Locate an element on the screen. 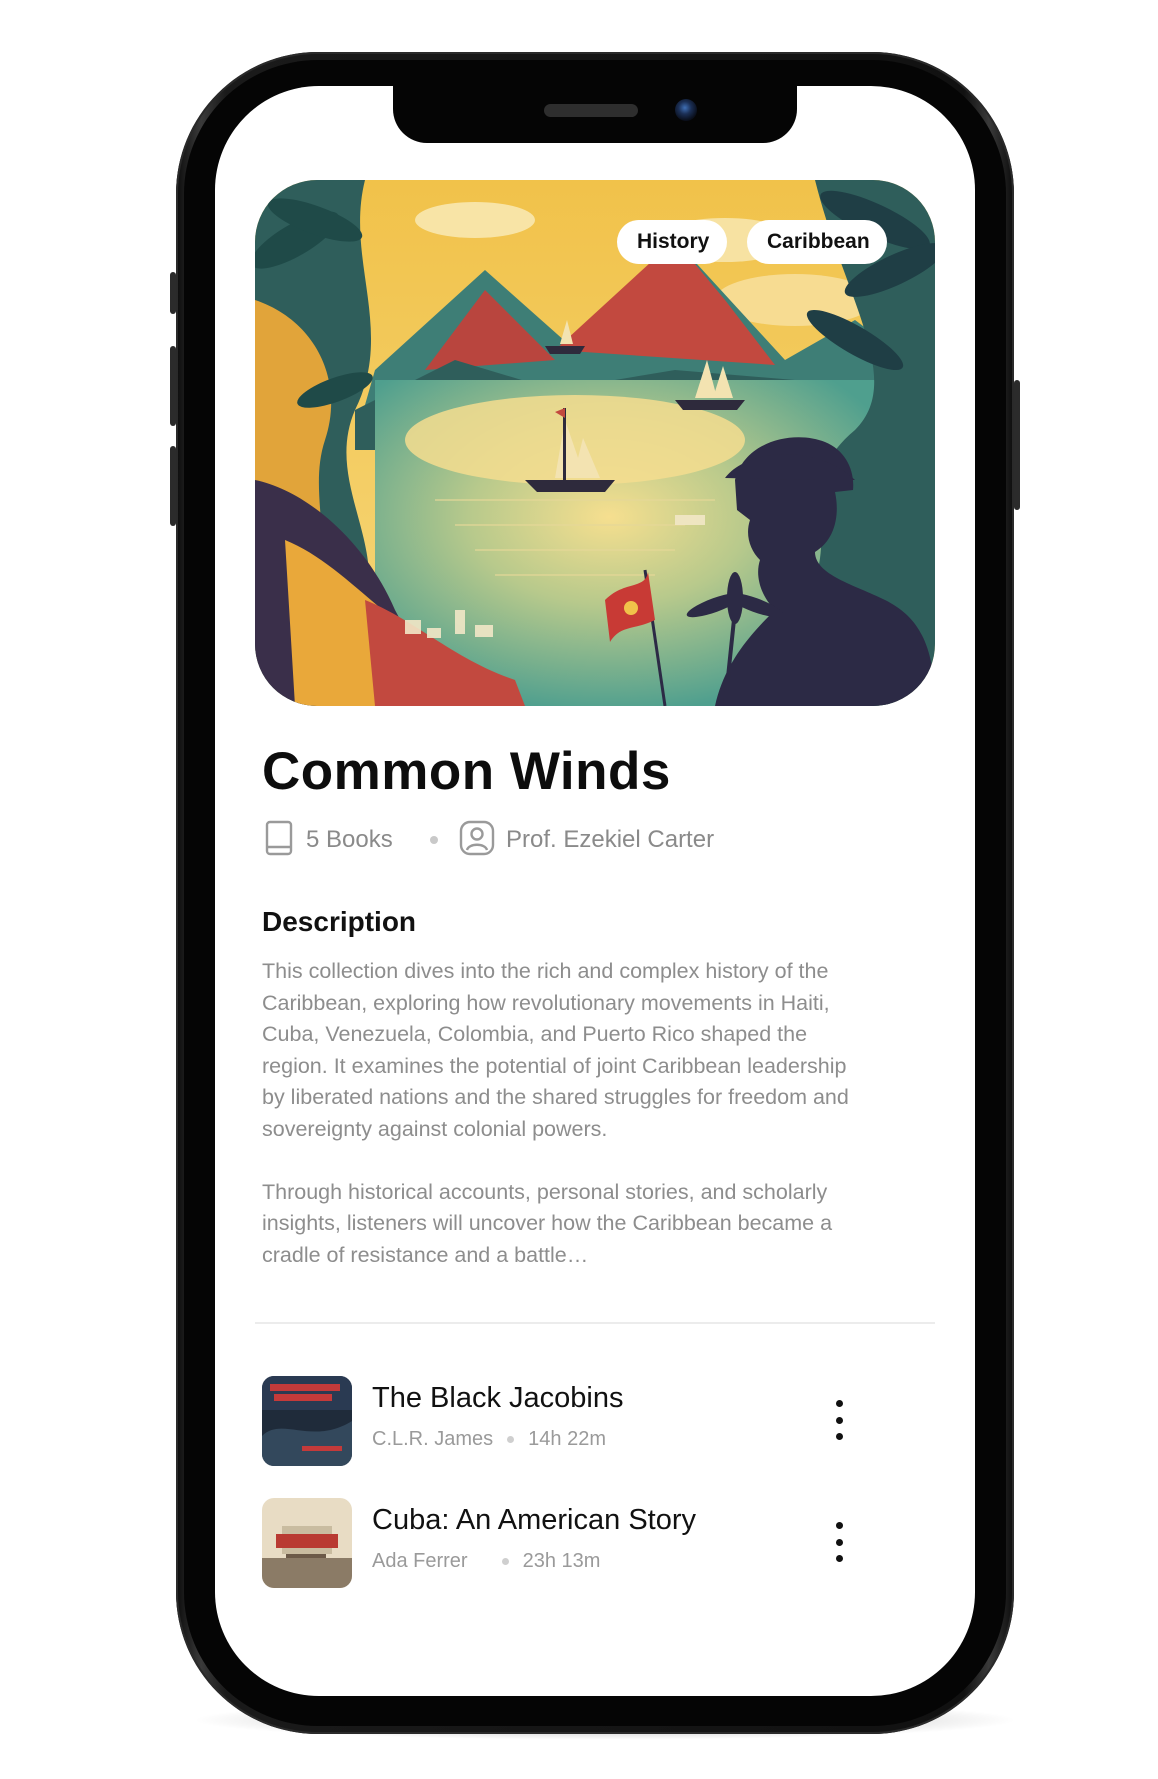 This screenshot has width=1158, height=1779. divider is located at coordinates (595, 1323).